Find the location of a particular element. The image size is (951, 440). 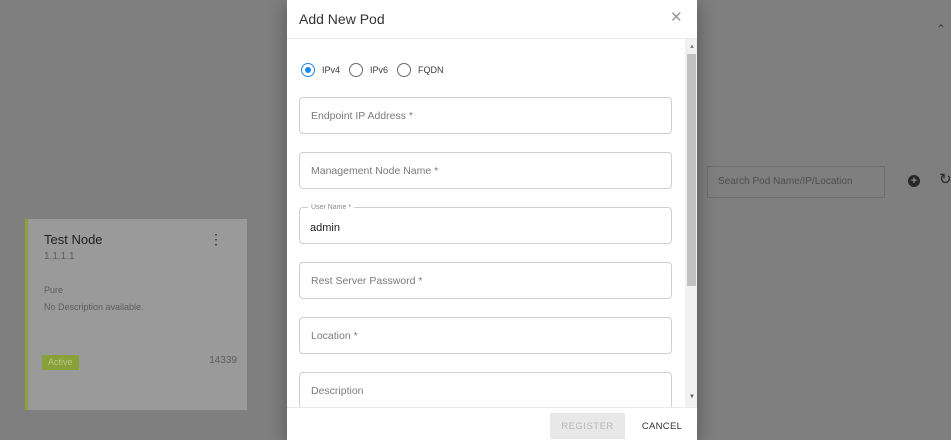

refresh-icon: ↻ is located at coordinates (945, 179).